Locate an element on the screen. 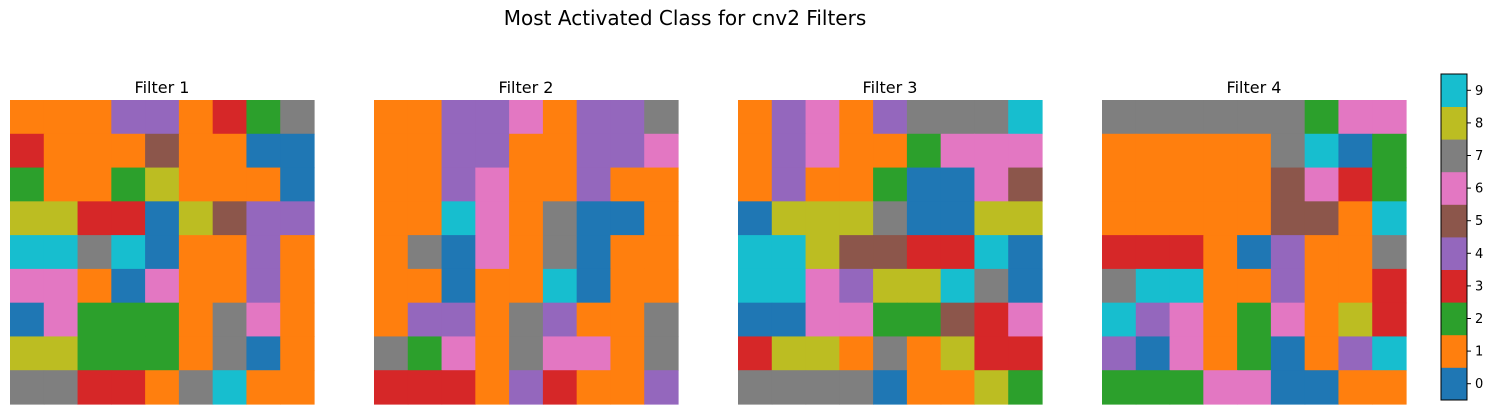 The height and width of the screenshot is (414, 1496). colorbar-tick-label: 9 is located at coordinates (1479, 91).